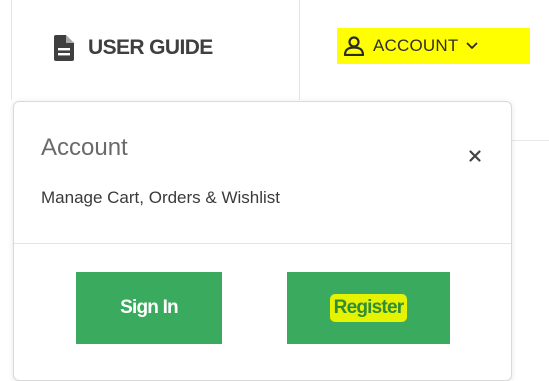  I want to click on dropdown-divider, so click(262, 243).